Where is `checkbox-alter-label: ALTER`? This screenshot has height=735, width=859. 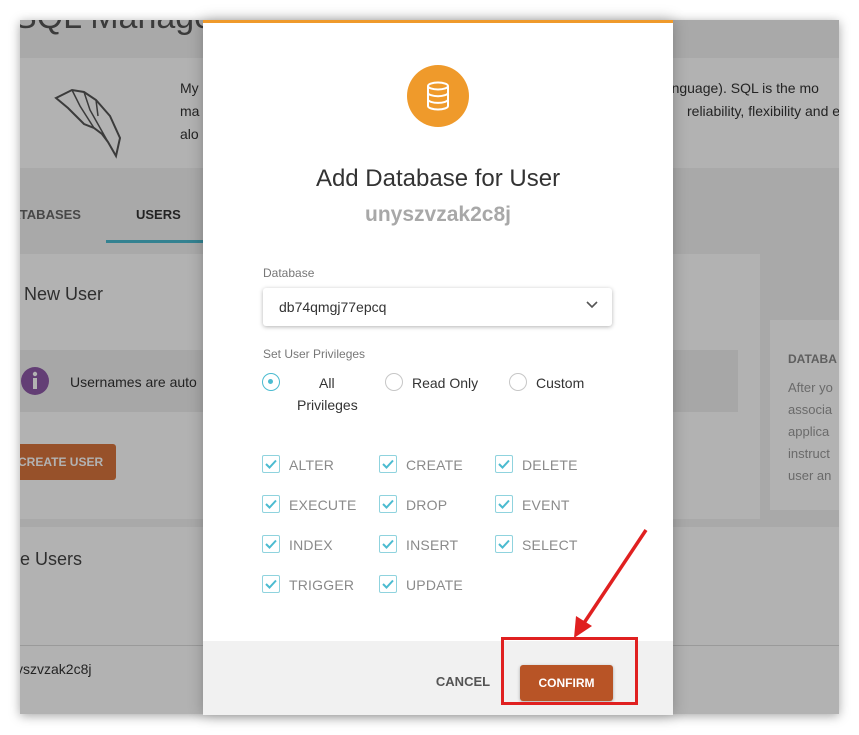 checkbox-alter-label: ALTER is located at coordinates (312, 465).